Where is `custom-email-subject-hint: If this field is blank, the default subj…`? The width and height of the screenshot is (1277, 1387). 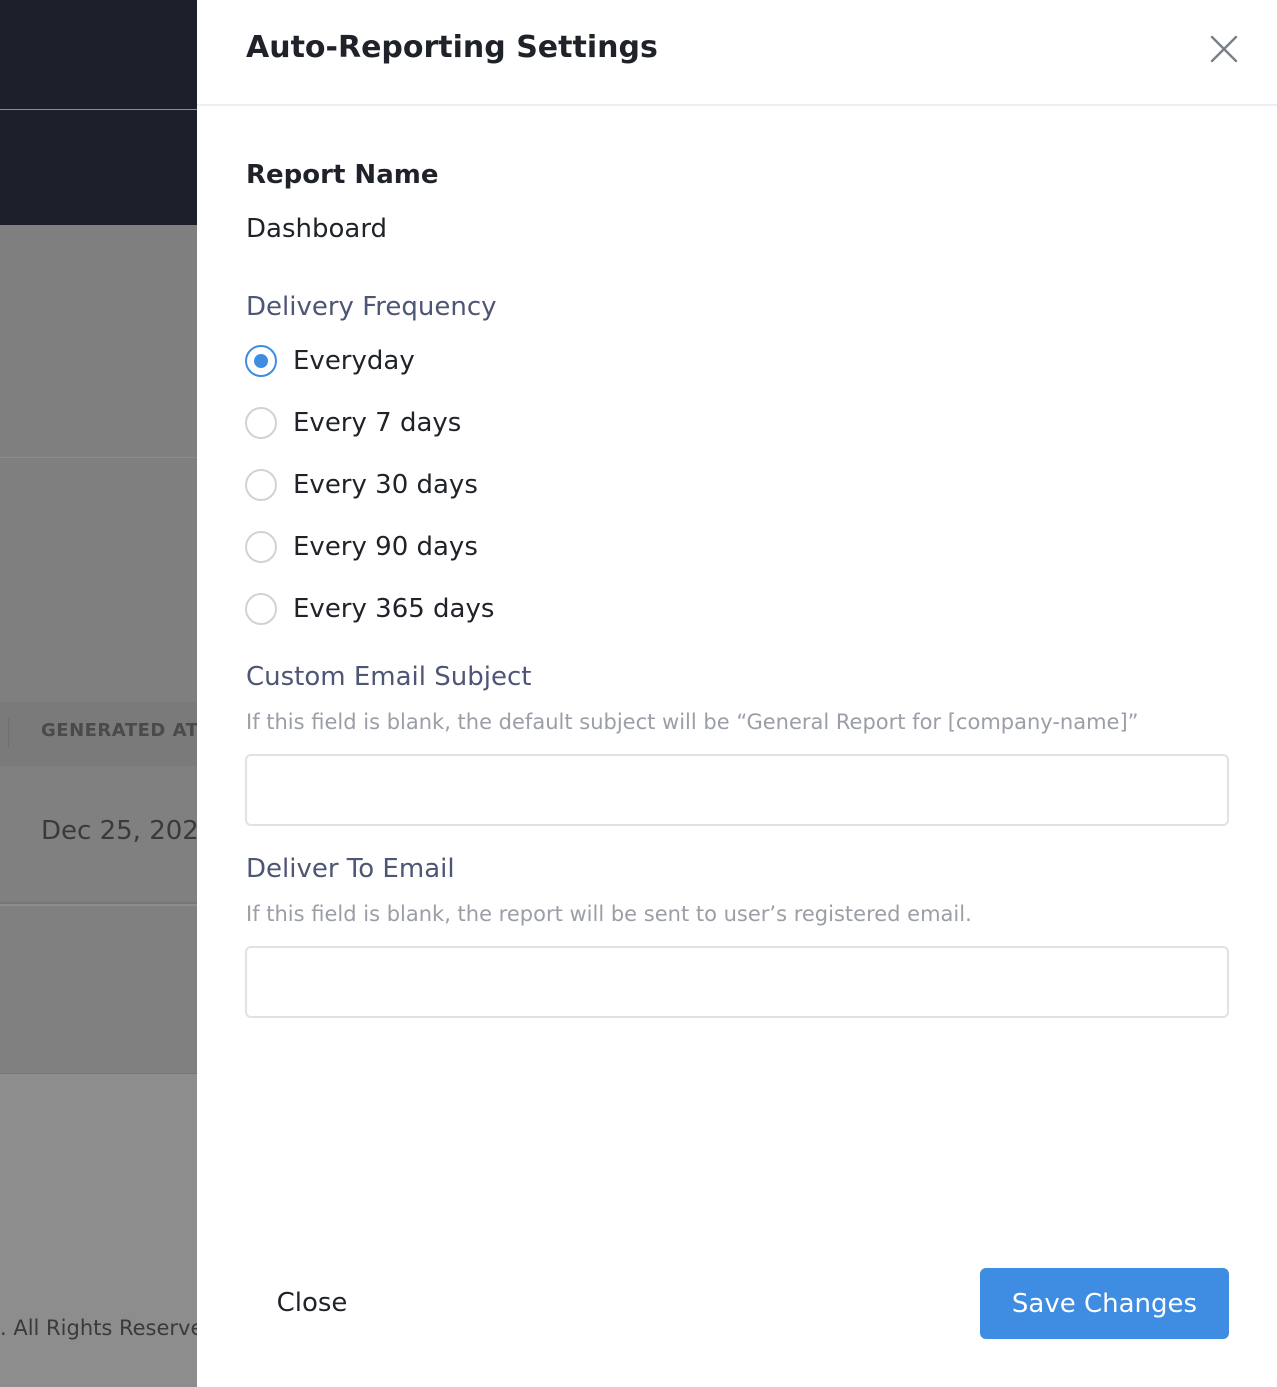 custom-email-subject-hint: If this field is blank, the default subj… is located at coordinates (692, 722).